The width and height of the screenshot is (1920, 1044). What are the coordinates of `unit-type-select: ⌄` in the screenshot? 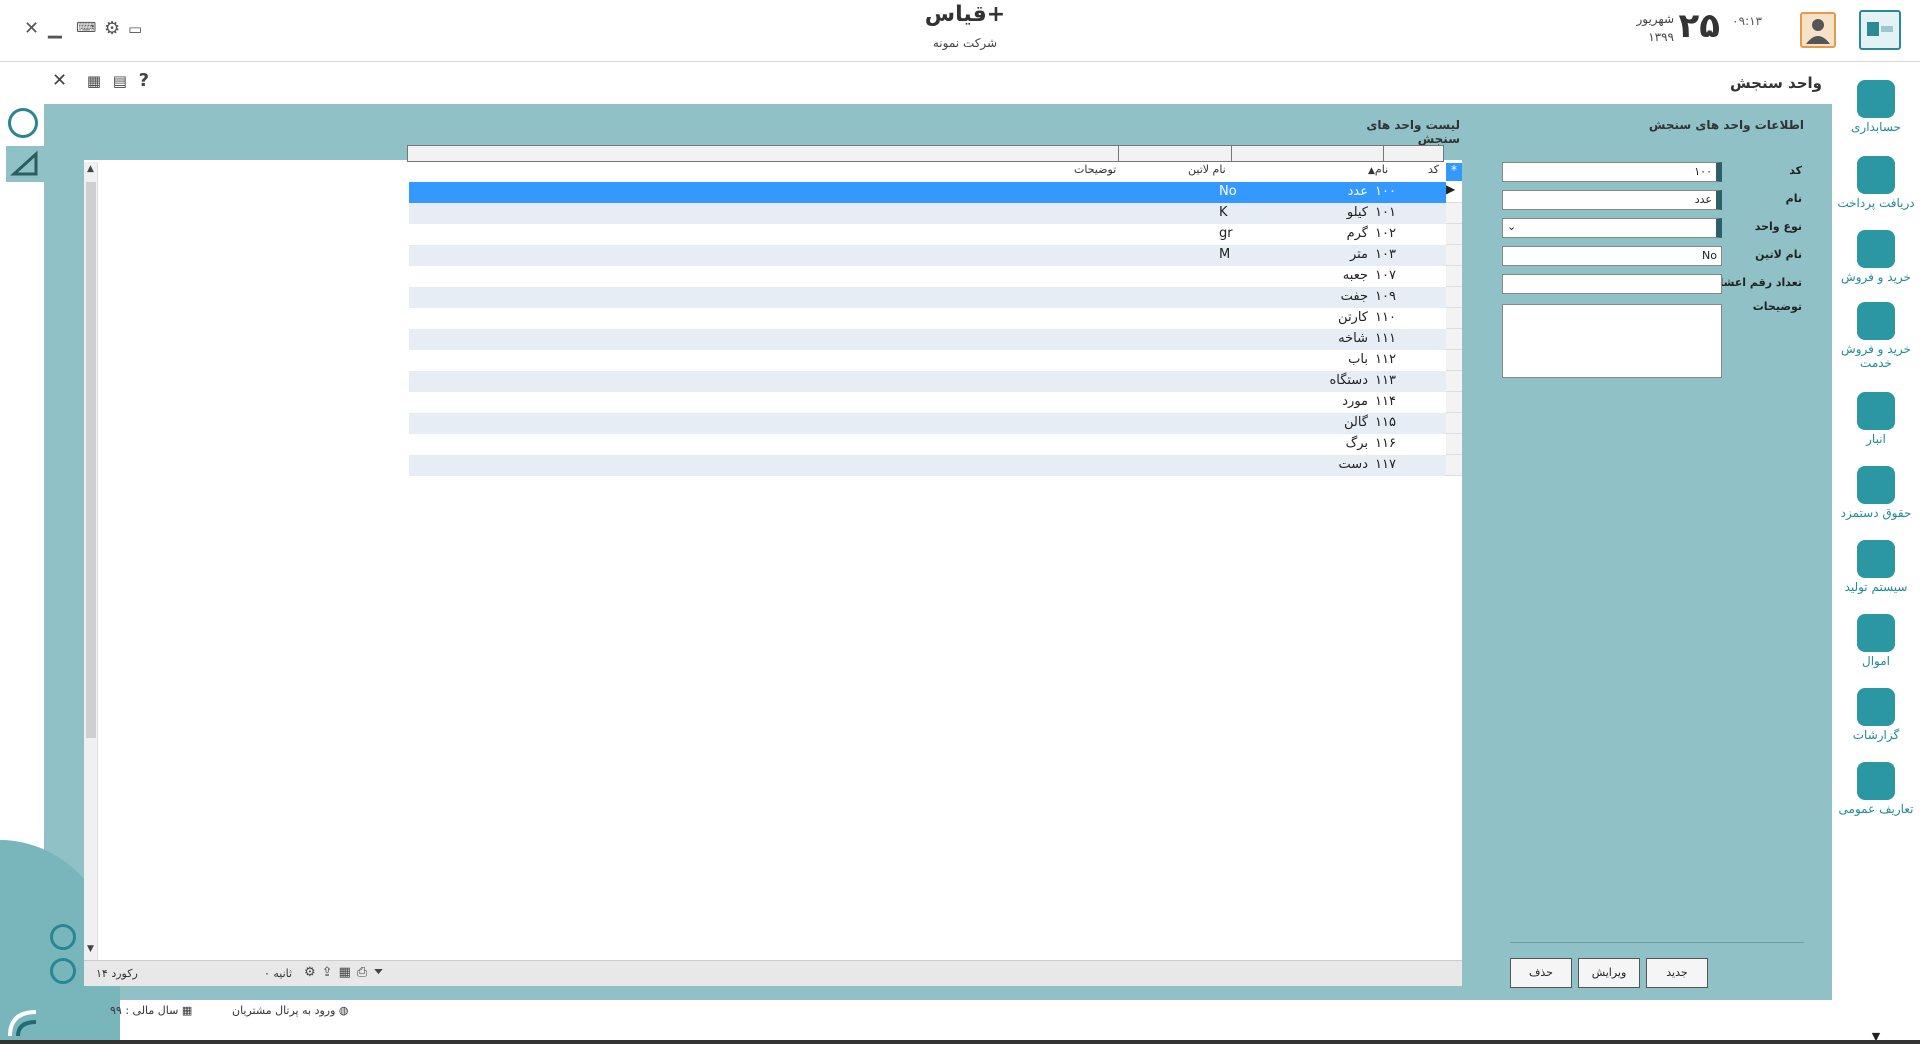 It's located at (1612, 228).